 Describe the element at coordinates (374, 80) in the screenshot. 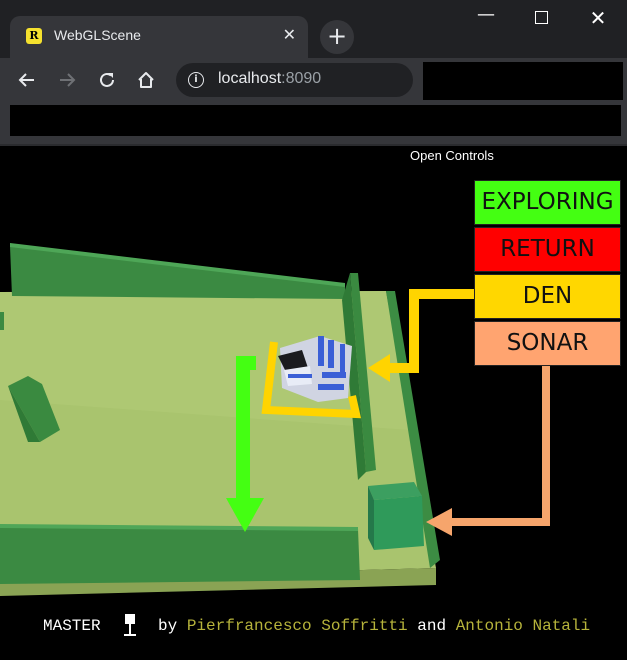

I see `address-bar: i localhost:8090 ☆` at that location.